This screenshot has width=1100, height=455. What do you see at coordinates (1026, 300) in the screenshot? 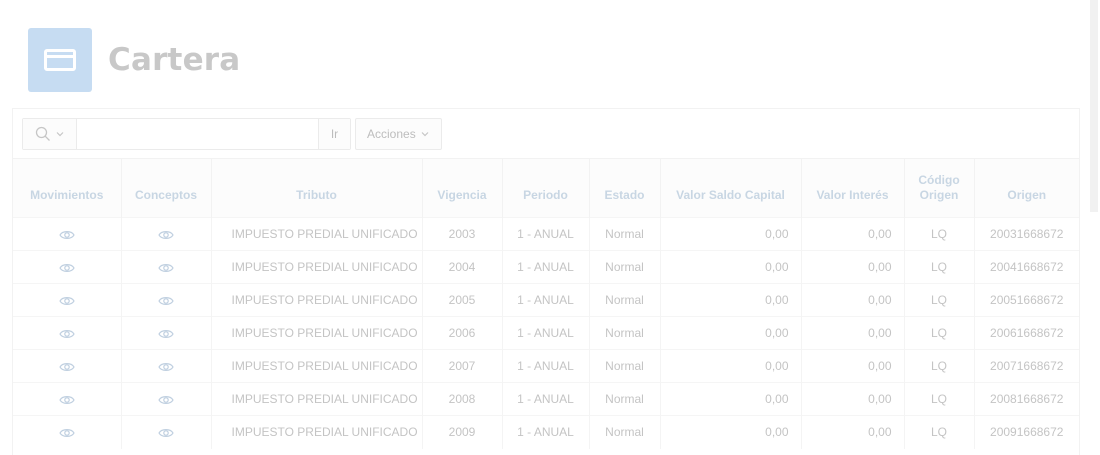
I see `origen-cell: 20051668672` at bounding box center [1026, 300].